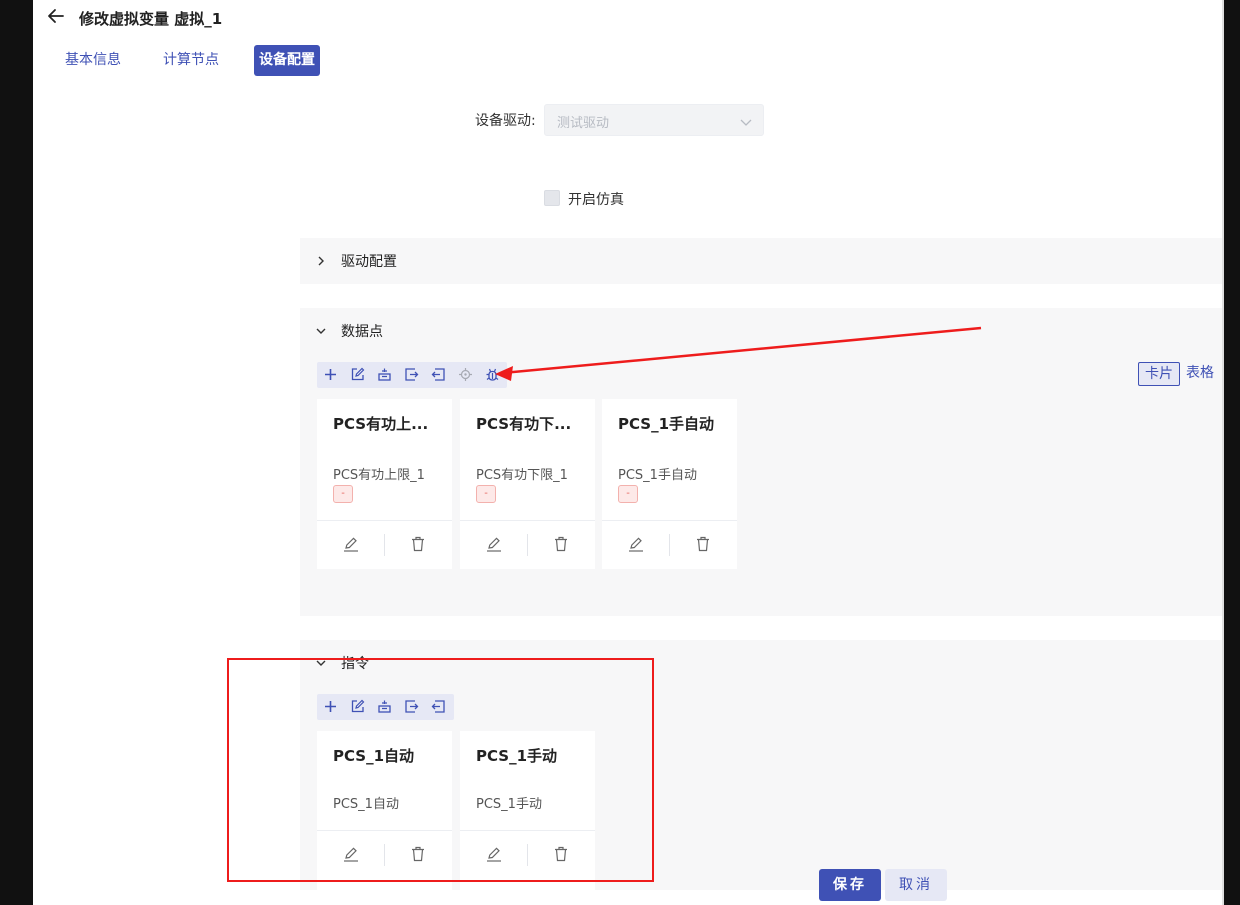 The image size is (1240, 905). I want to click on data-point-card: PCS有功上... PCS有功上限_1 -, so click(384, 484).